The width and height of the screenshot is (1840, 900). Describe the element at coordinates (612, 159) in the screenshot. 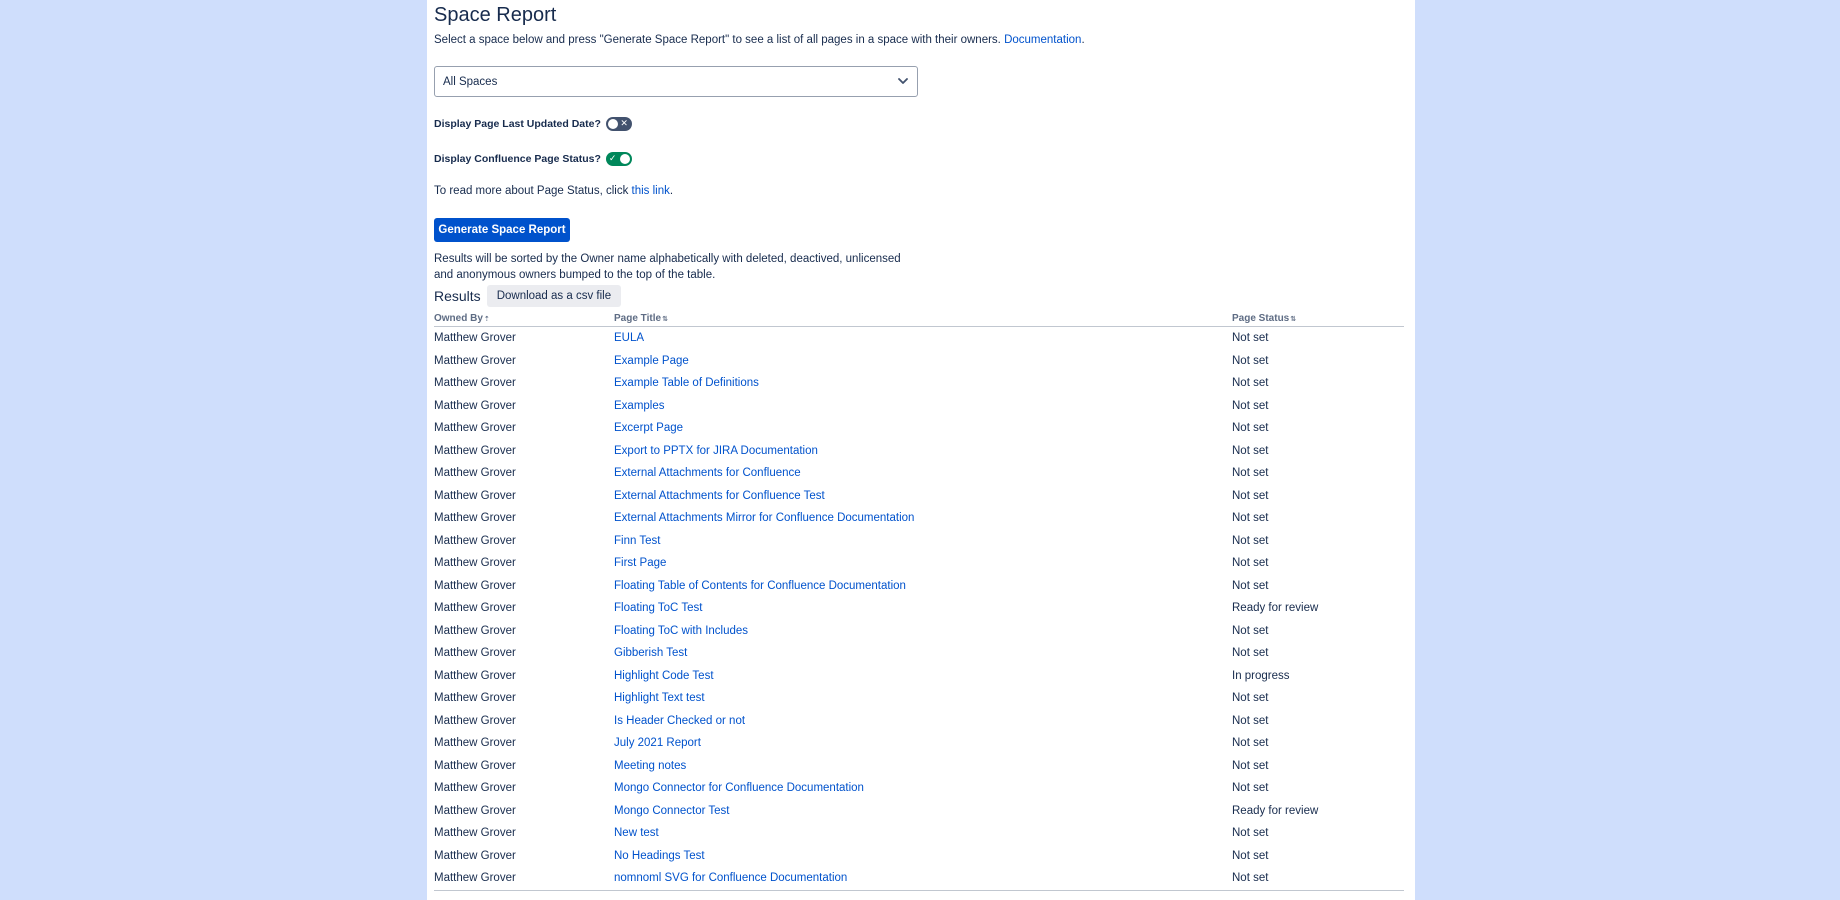

I see `check-icon: ✓` at that location.